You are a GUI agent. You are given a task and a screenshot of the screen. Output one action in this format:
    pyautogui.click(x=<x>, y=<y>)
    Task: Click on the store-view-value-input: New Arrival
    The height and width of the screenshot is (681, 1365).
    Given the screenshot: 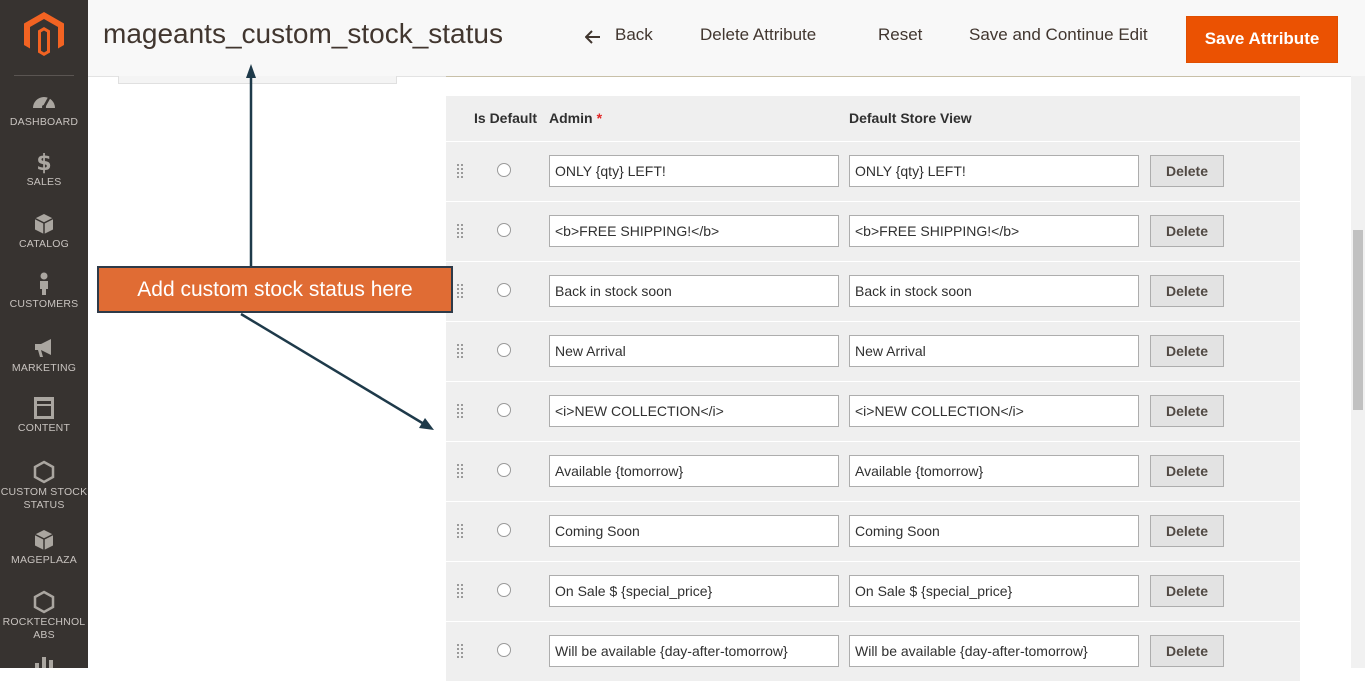 What is the action you would take?
    pyautogui.click(x=994, y=351)
    